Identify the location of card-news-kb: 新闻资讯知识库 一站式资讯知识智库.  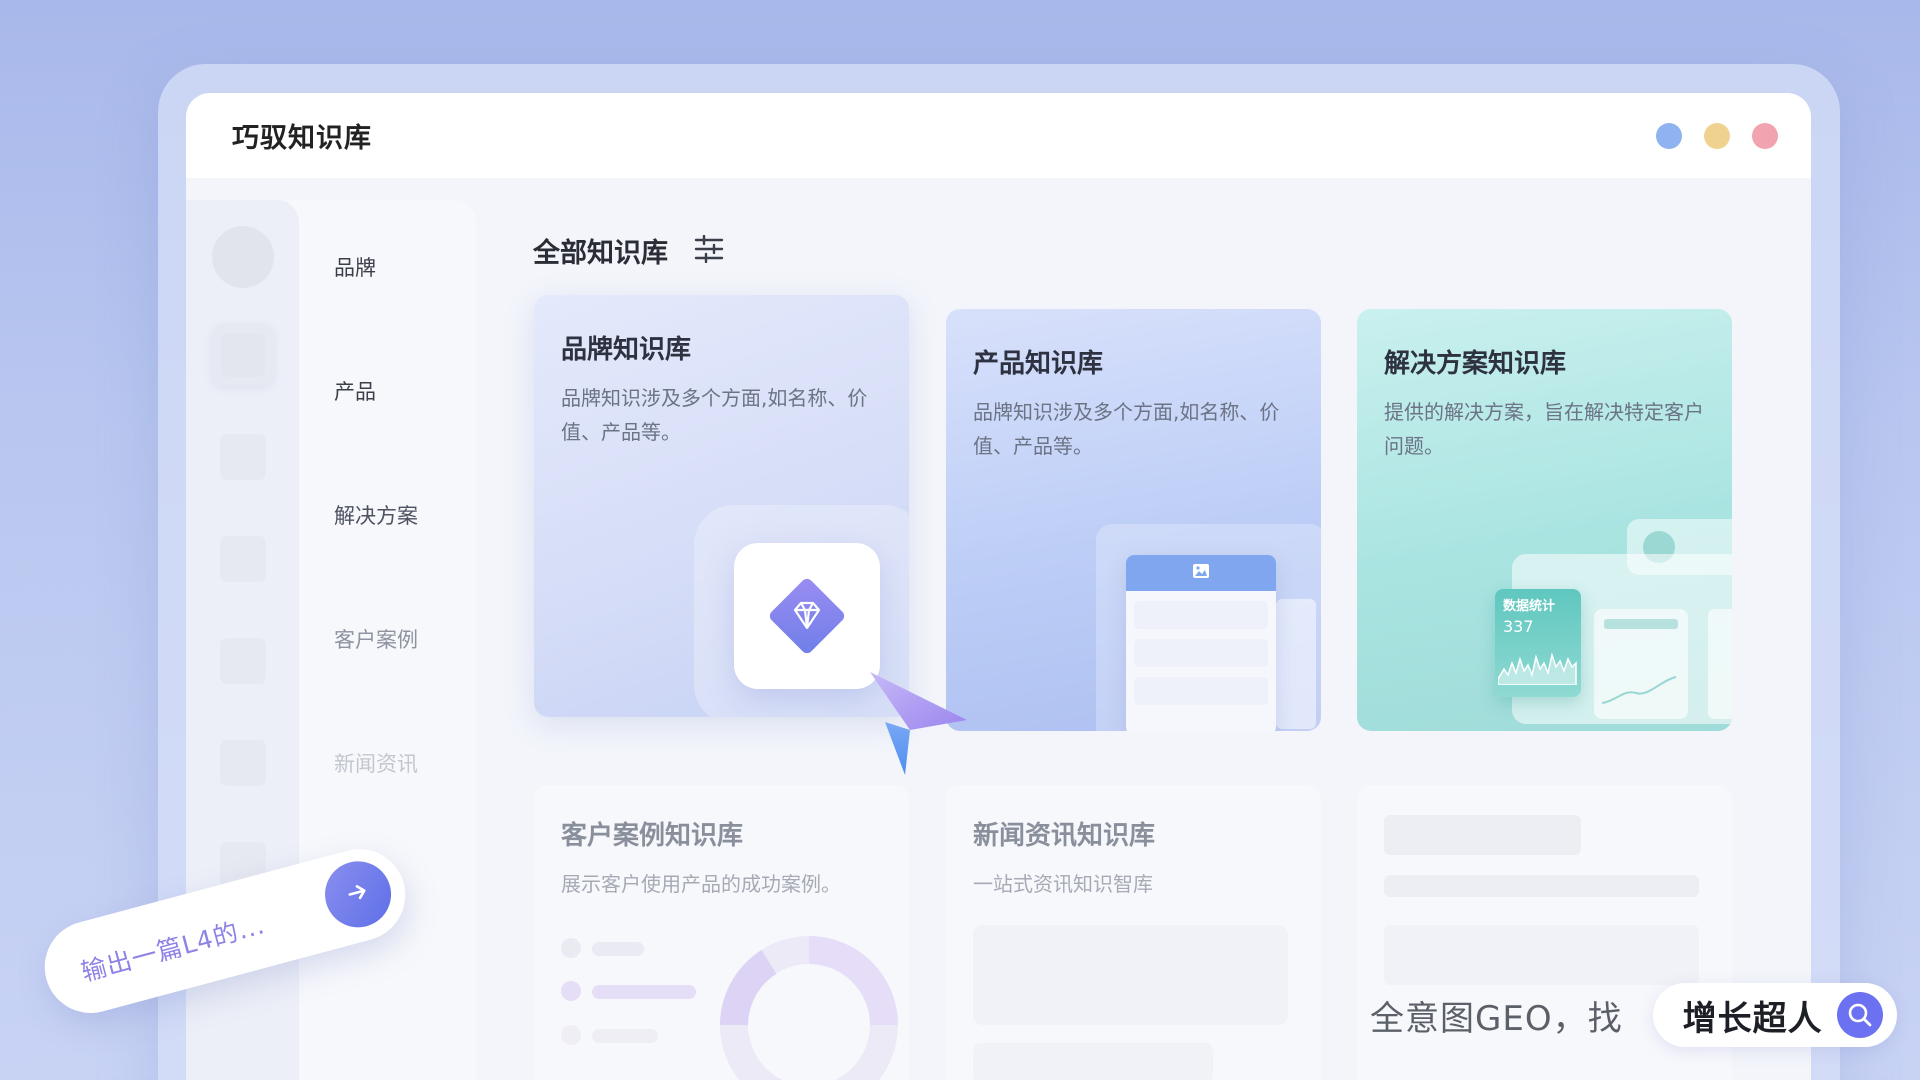
(1133, 932).